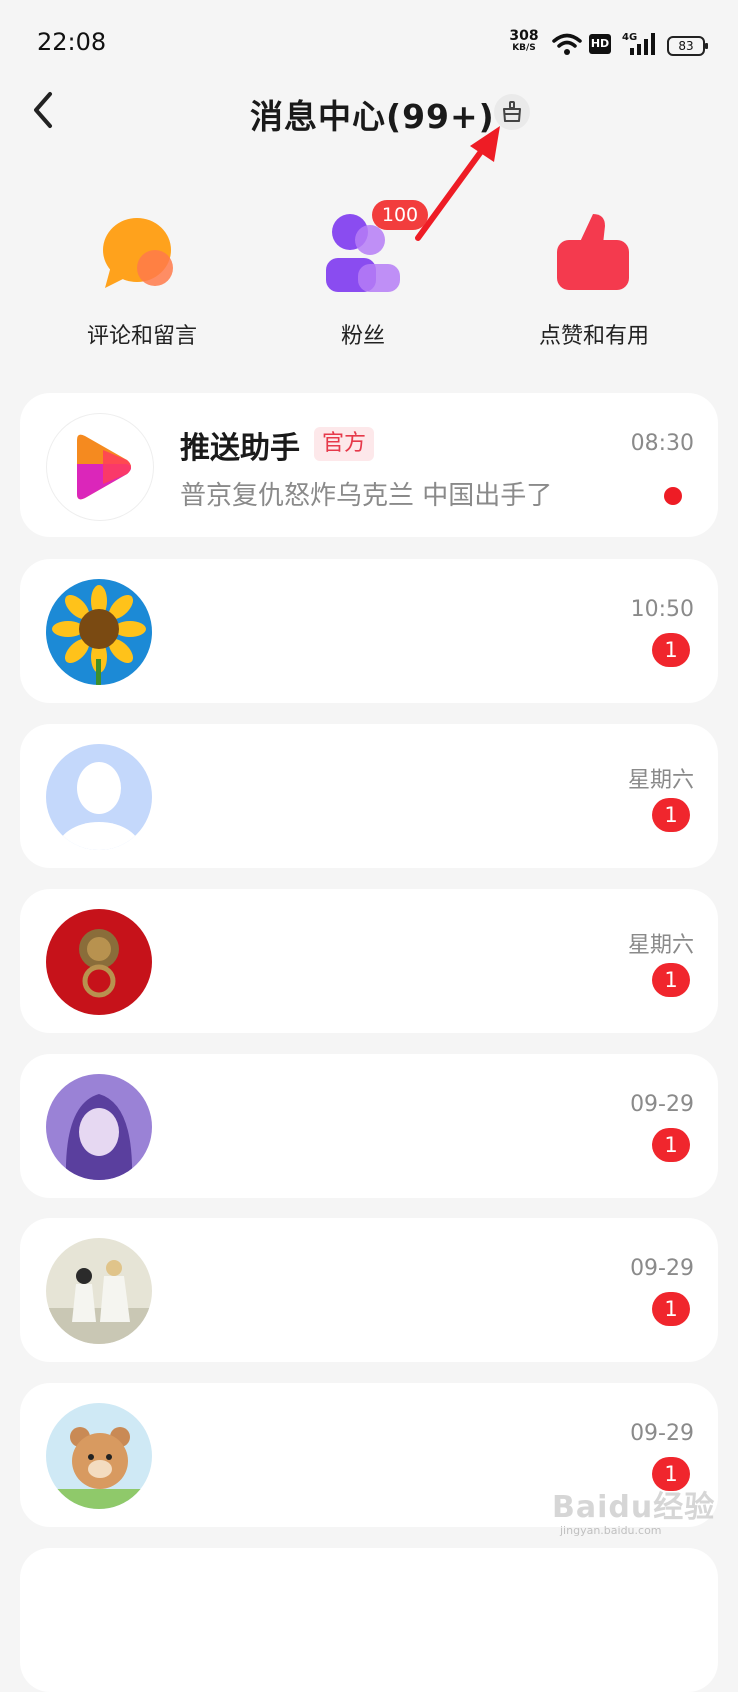 The image size is (738, 1692). Describe the element at coordinates (366, 496) in the screenshot. I see `message-preview: 普京复仇怒炸乌克兰 中国出手了` at that location.